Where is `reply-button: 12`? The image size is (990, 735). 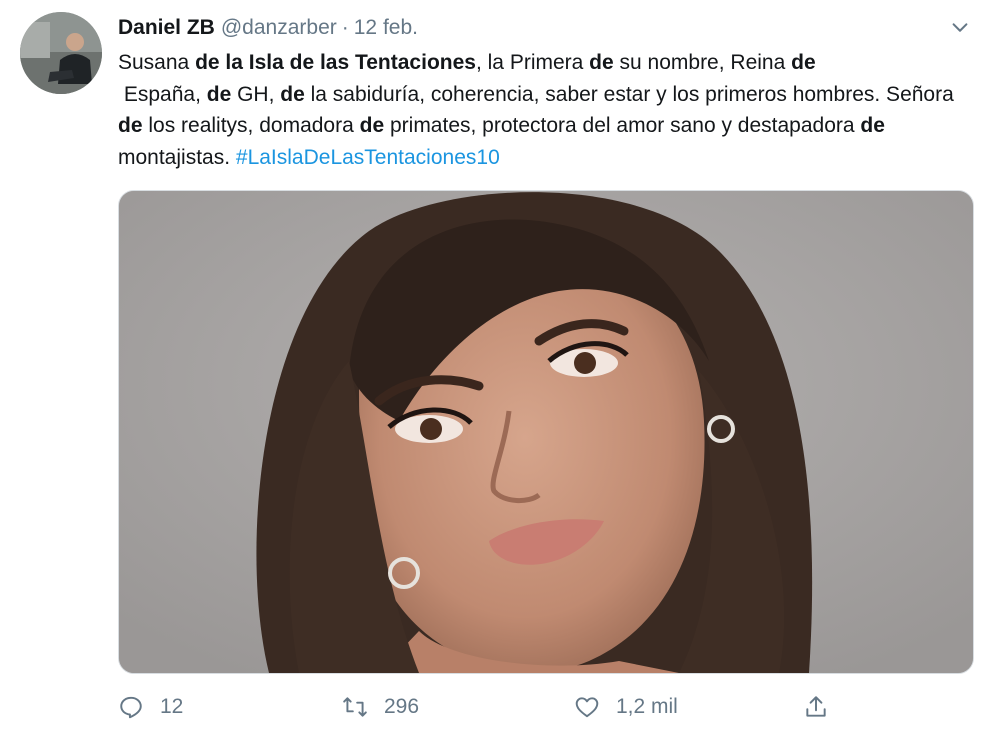
reply-button: 12 is located at coordinates (150, 707).